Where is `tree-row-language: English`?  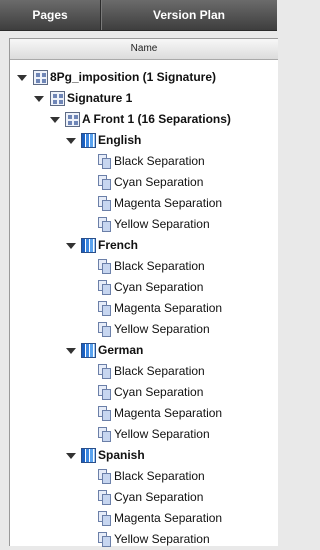 tree-row-language: English is located at coordinates (144, 140).